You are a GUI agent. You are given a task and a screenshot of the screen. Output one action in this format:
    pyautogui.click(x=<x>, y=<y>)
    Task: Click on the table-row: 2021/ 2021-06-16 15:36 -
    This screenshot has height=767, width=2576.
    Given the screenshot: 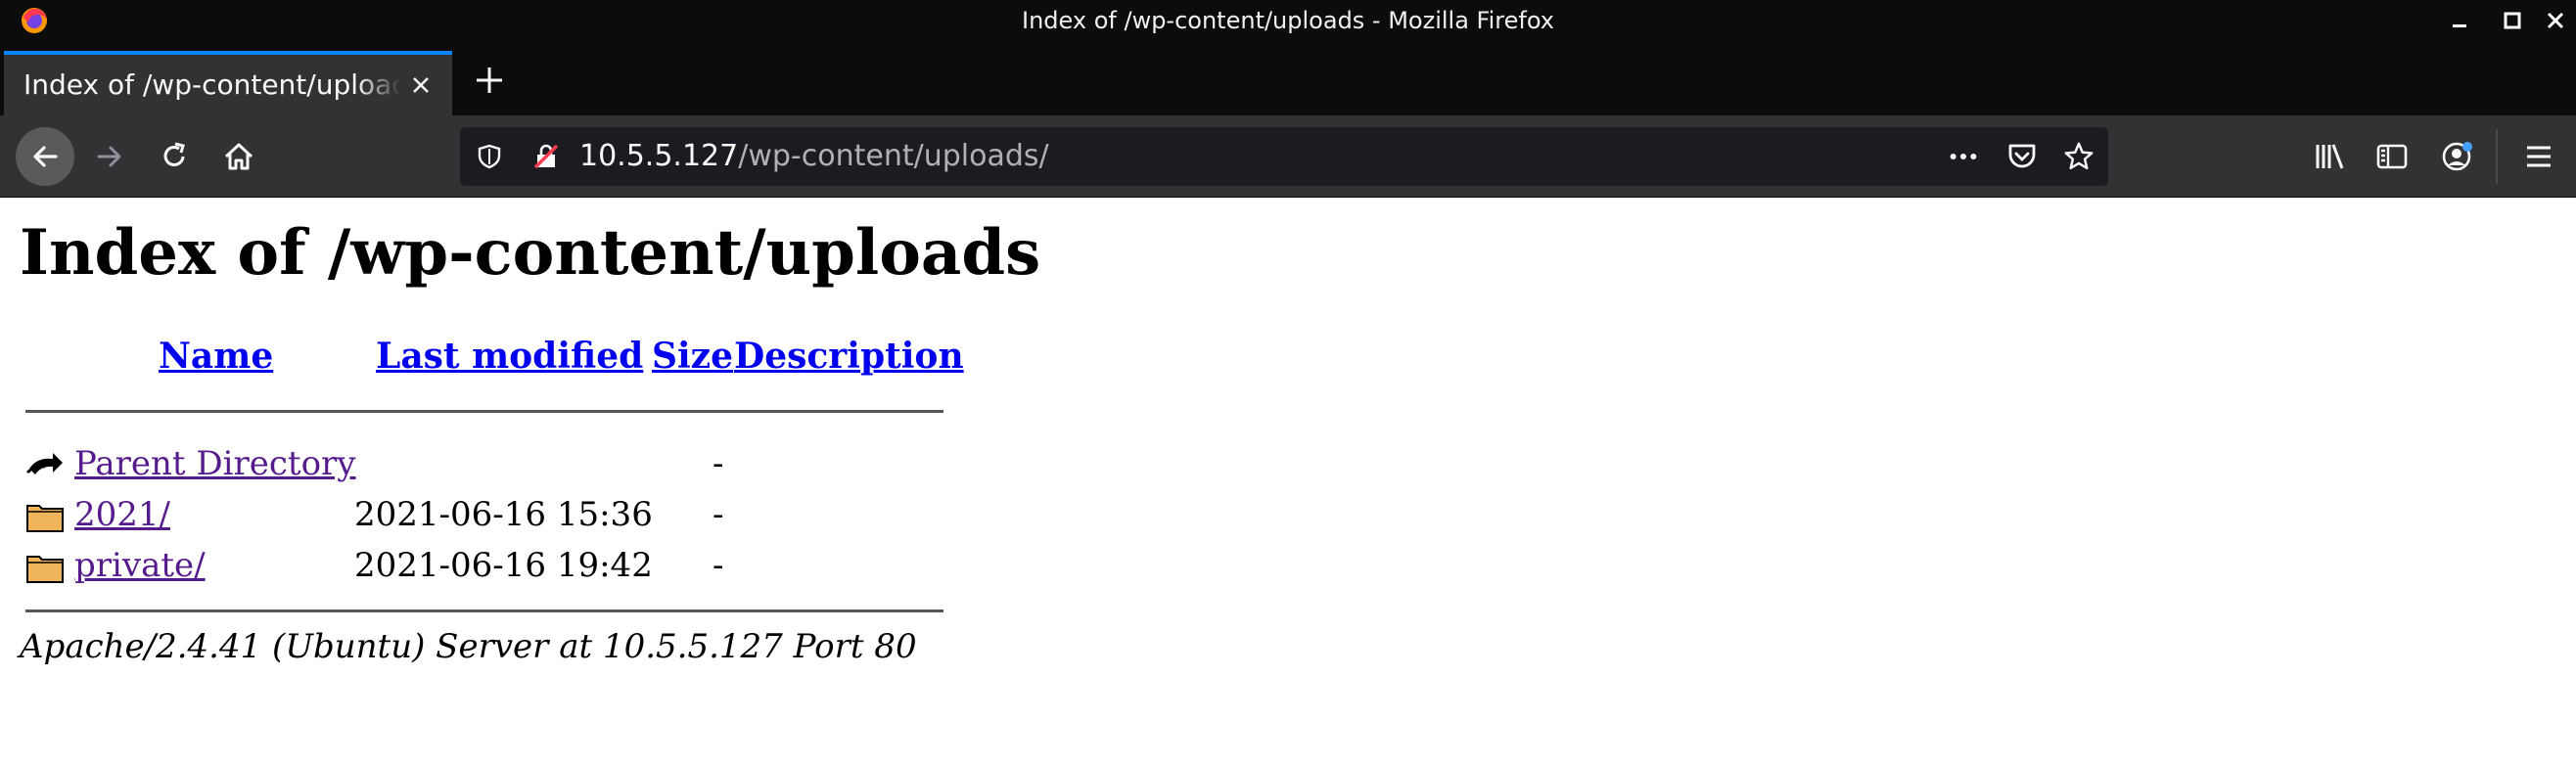 What is the action you would take?
    pyautogui.click(x=484, y=514)
    